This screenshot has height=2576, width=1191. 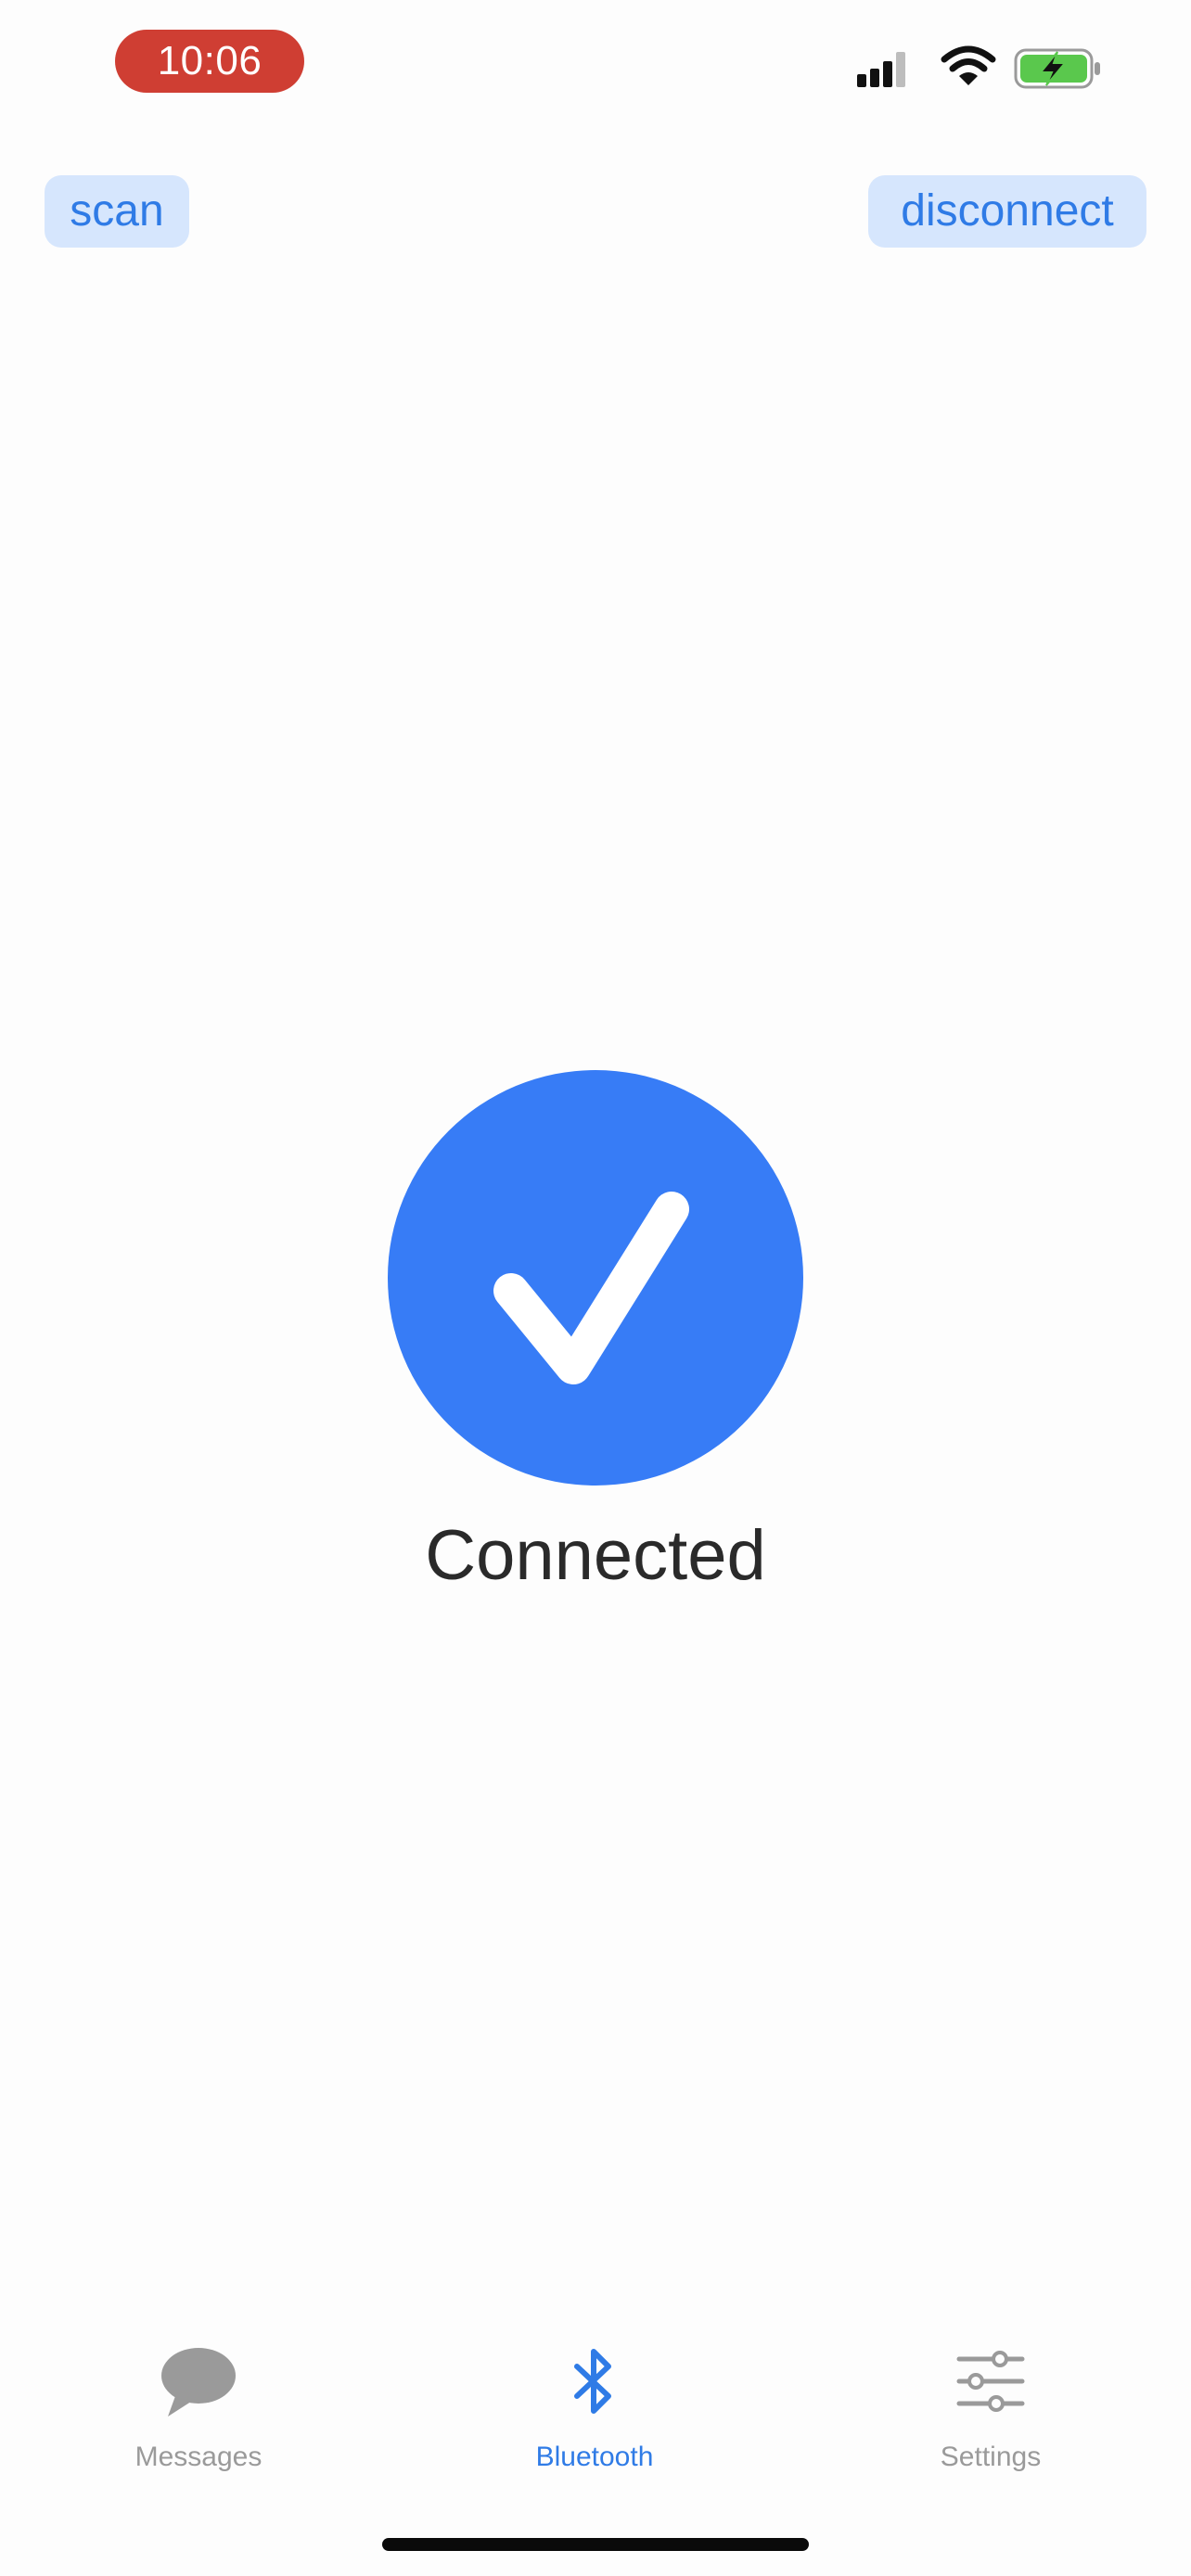 What do you see at coordinates (592, 2381) in the screenshot?
I see `bluetooth-icon` at bounding box center [592, 2381].